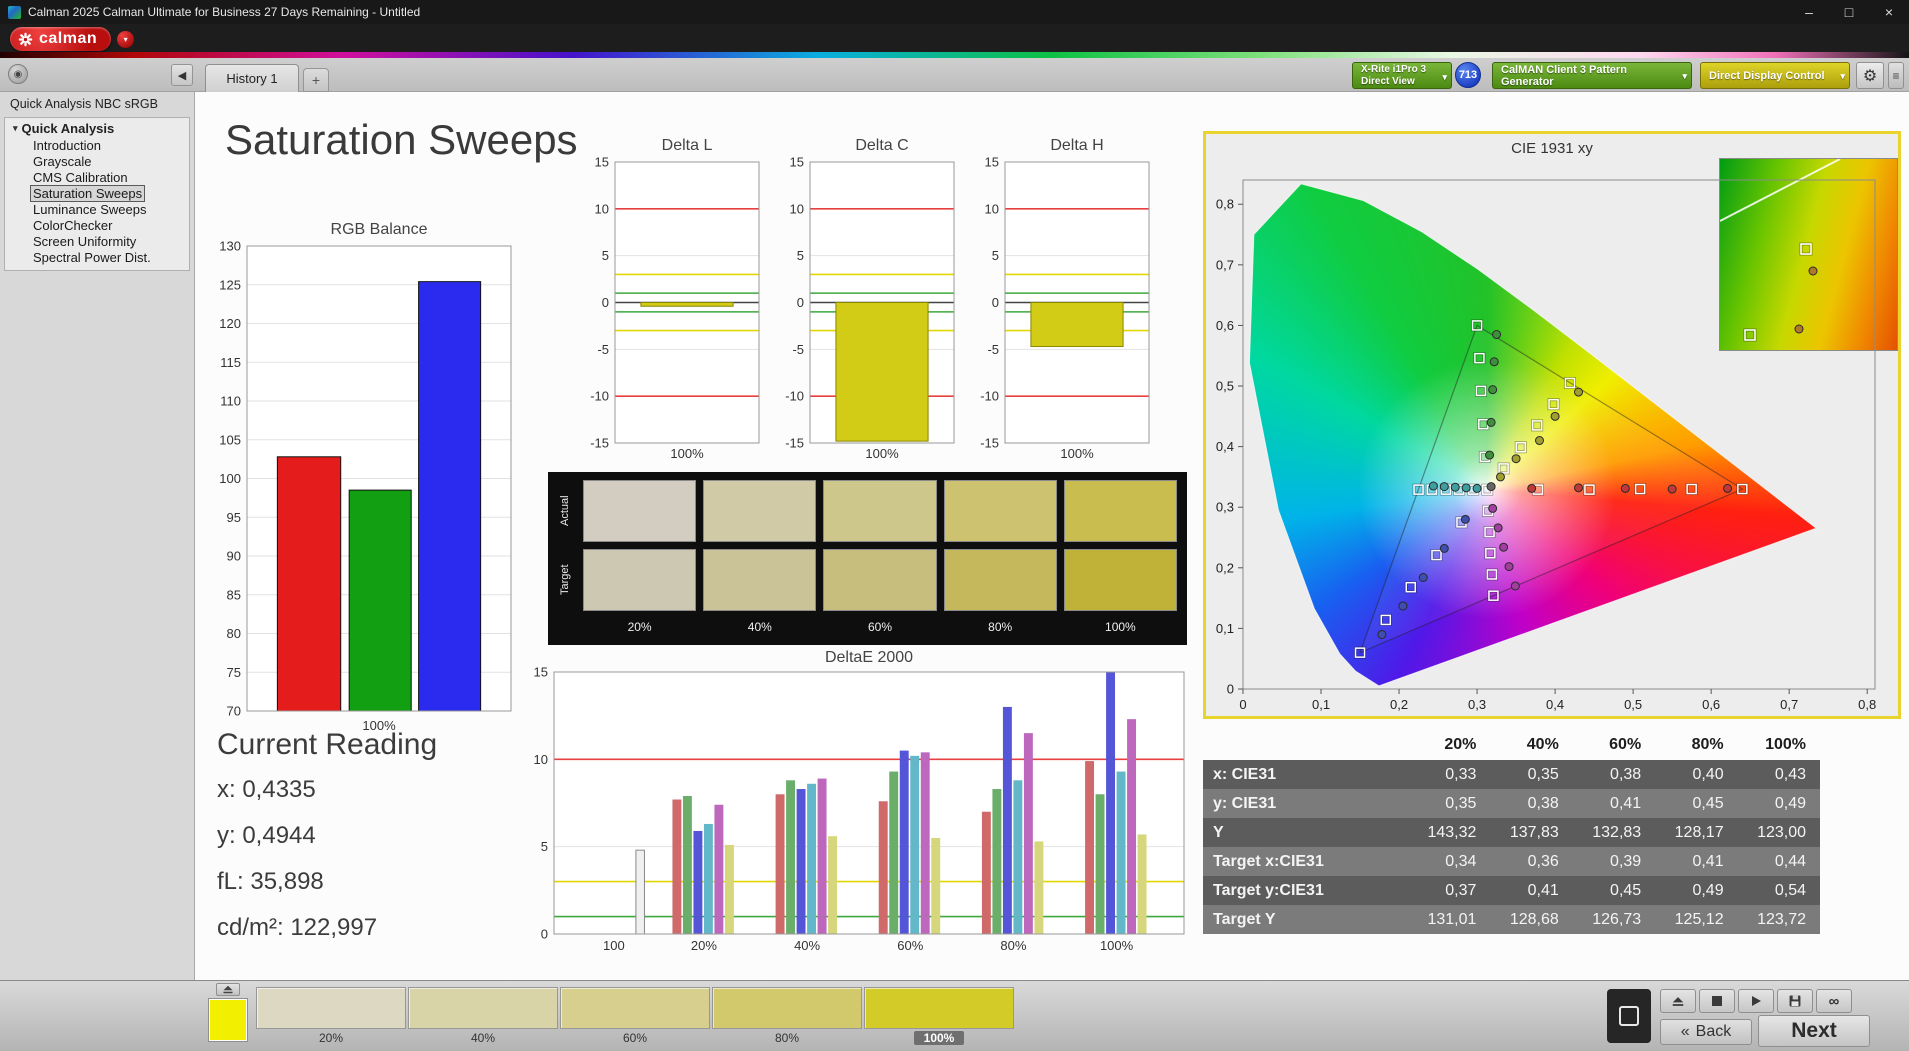  I want to click on pattern-window-button, so click(1629, 1016).